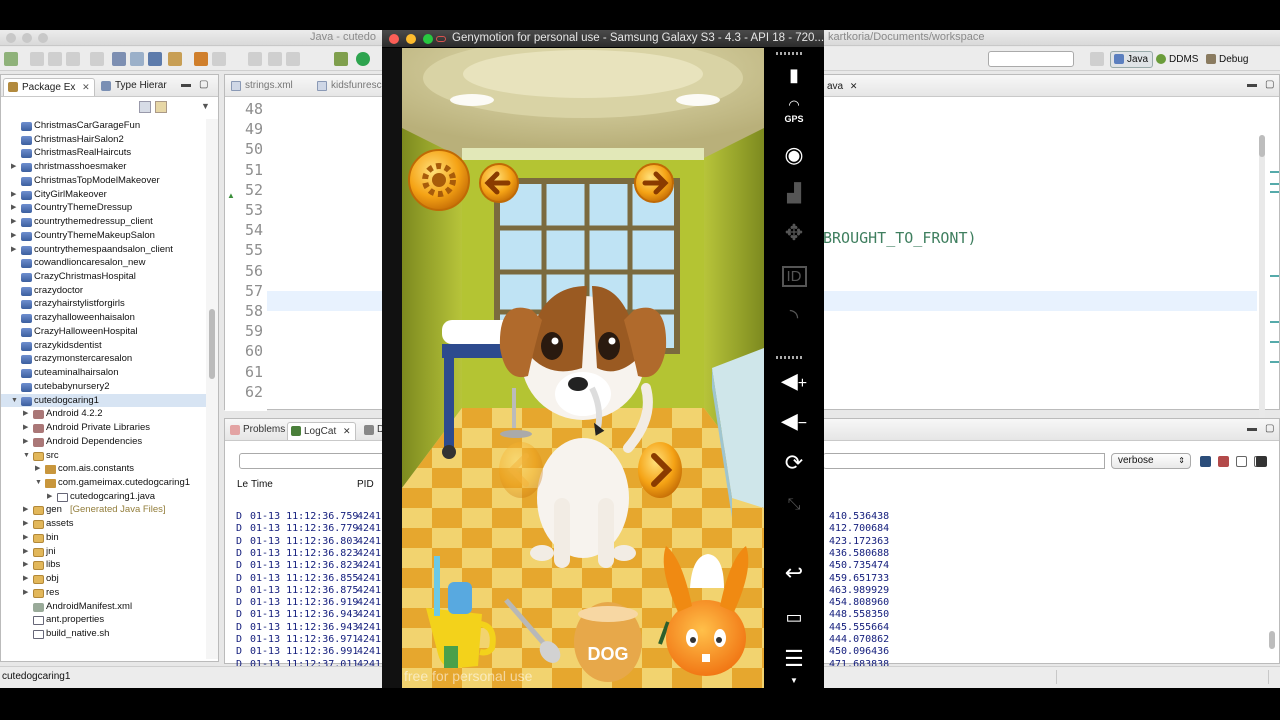 Image resolution: width=1280 pixels, height=720 pixels. Describe the element at coordinates (794, 421) in the screenshot. I see `volume-down-button: ◀−` at that location.